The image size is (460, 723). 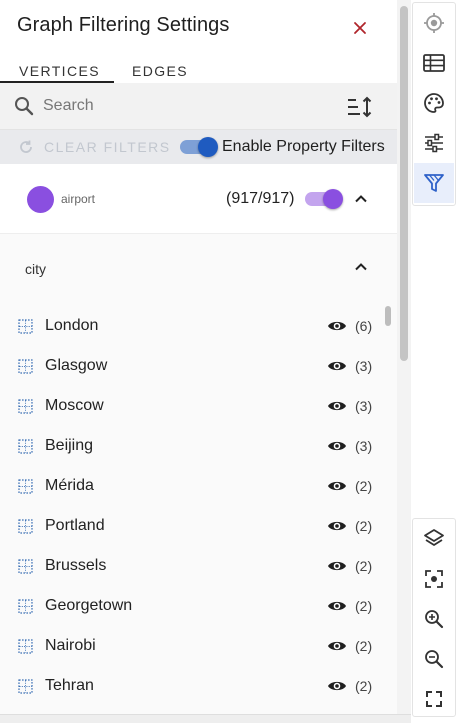 I want to click on panel-scrollbar-thumb, so click(x=404, y=183).